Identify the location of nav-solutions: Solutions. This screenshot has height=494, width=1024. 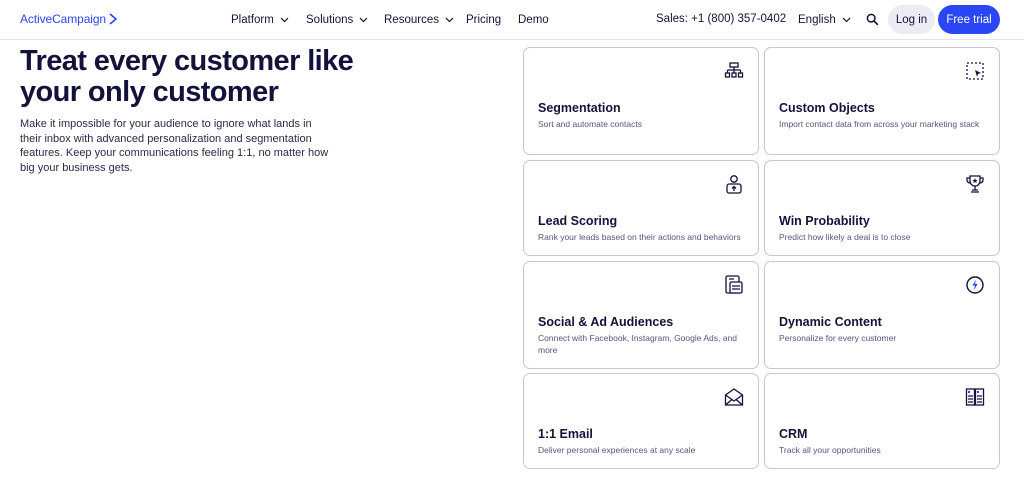
(337, 20).